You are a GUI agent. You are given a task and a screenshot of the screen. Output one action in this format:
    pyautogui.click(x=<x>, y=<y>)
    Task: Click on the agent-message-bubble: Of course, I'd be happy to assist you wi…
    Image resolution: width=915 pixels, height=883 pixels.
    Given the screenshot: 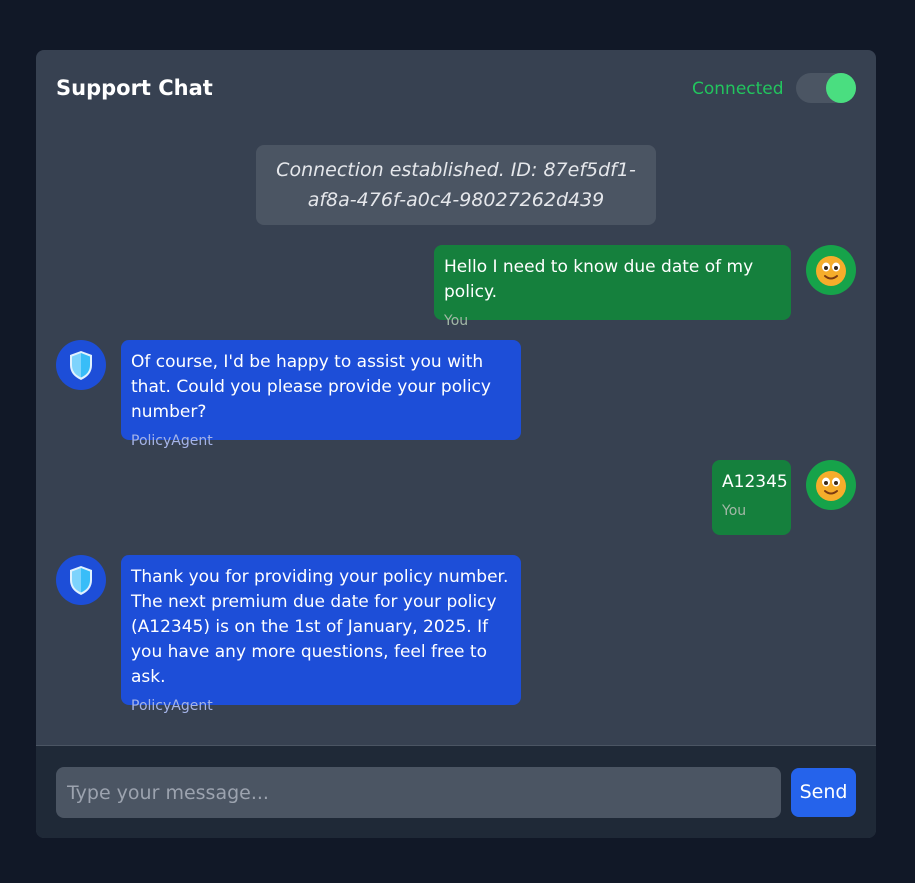 What is the action you would take?
    pyautogui.click(x=321, y=394)
    